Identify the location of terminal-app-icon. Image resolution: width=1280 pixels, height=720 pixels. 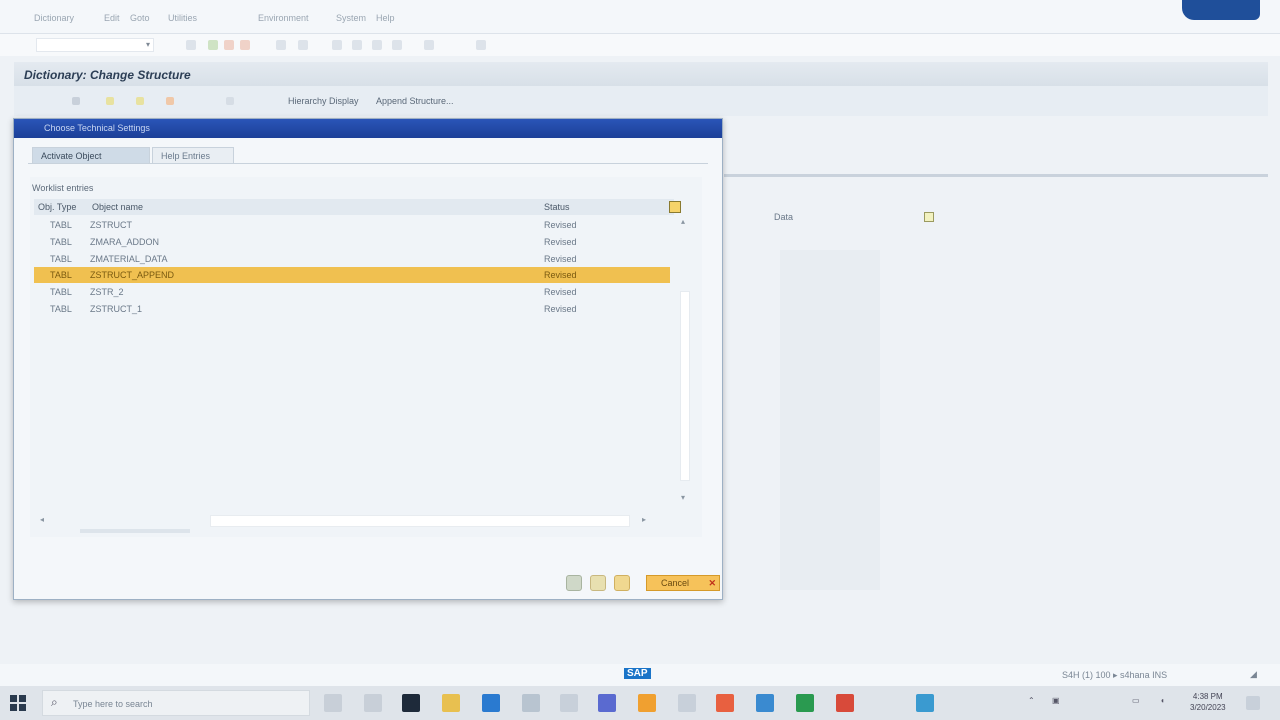
(411, 703).